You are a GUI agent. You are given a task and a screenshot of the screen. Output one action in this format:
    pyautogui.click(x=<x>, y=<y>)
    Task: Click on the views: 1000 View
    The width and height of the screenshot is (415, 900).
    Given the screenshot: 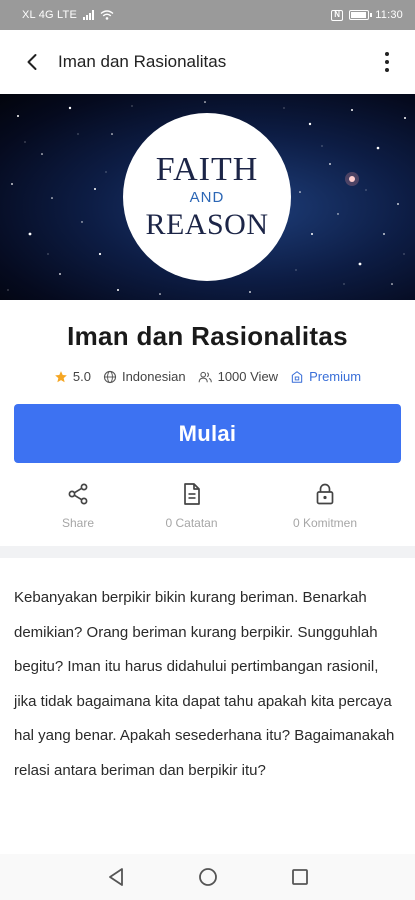 What is the action you would take?
    pyautogui.click(x=238, y=376)
    